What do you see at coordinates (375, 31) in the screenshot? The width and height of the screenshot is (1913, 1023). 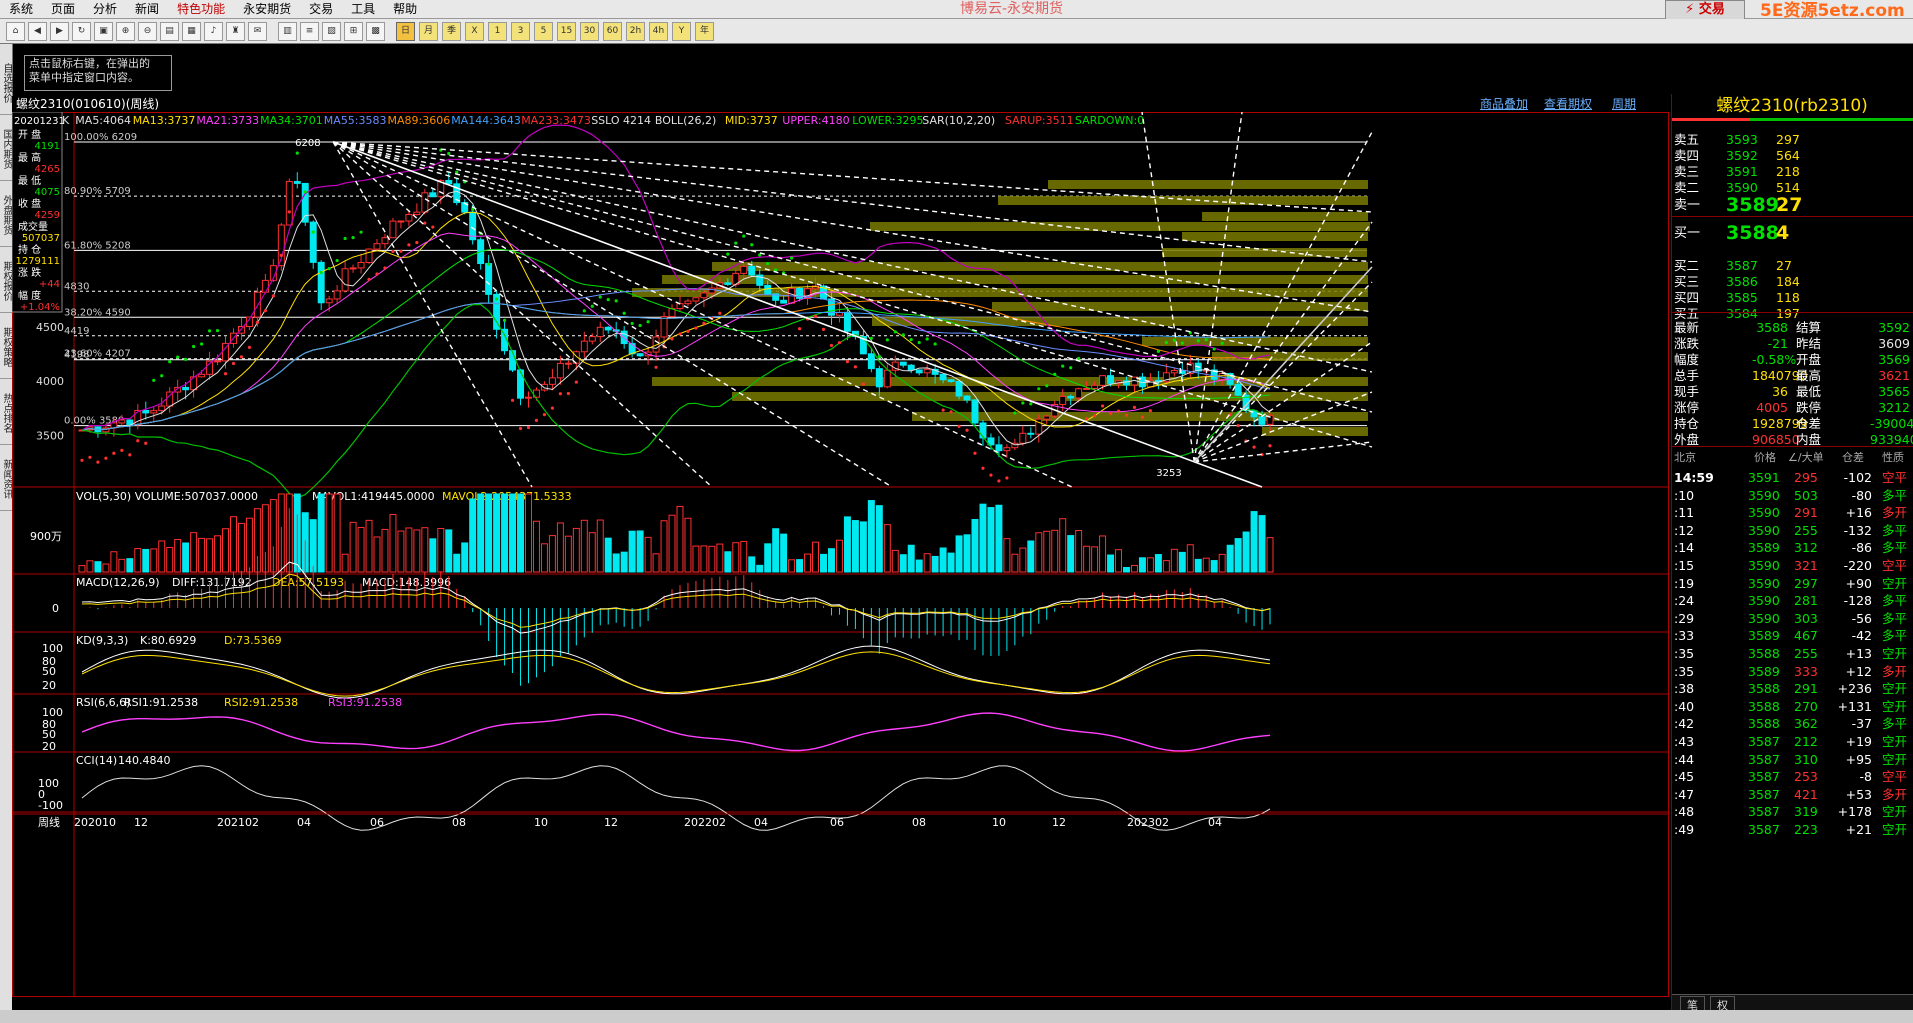 I see `daily-icon: ▩` at bounding box center [375, 31].